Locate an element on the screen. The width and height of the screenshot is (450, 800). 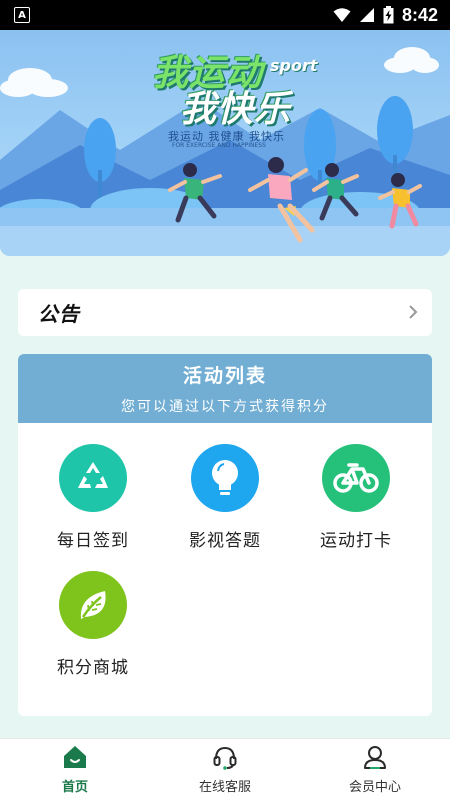
activity-item-shop: 积分商城 is located at coordinates (93, 624).